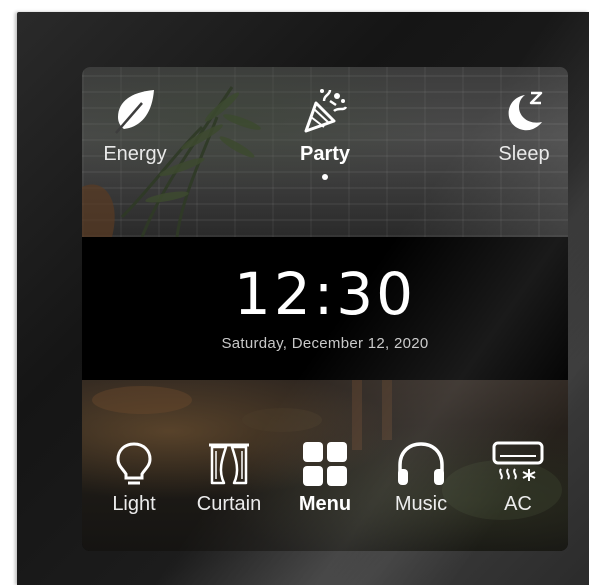 Image resolution: width=589 pixels, height=585 pixels. I want to click on mode-label-party: Party, so click(325, 154).